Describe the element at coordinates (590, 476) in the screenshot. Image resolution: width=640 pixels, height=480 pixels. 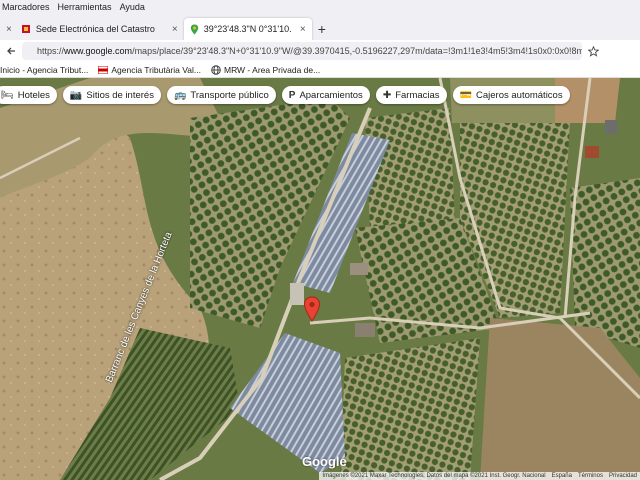
I see `terms-link: Términos` at that location.